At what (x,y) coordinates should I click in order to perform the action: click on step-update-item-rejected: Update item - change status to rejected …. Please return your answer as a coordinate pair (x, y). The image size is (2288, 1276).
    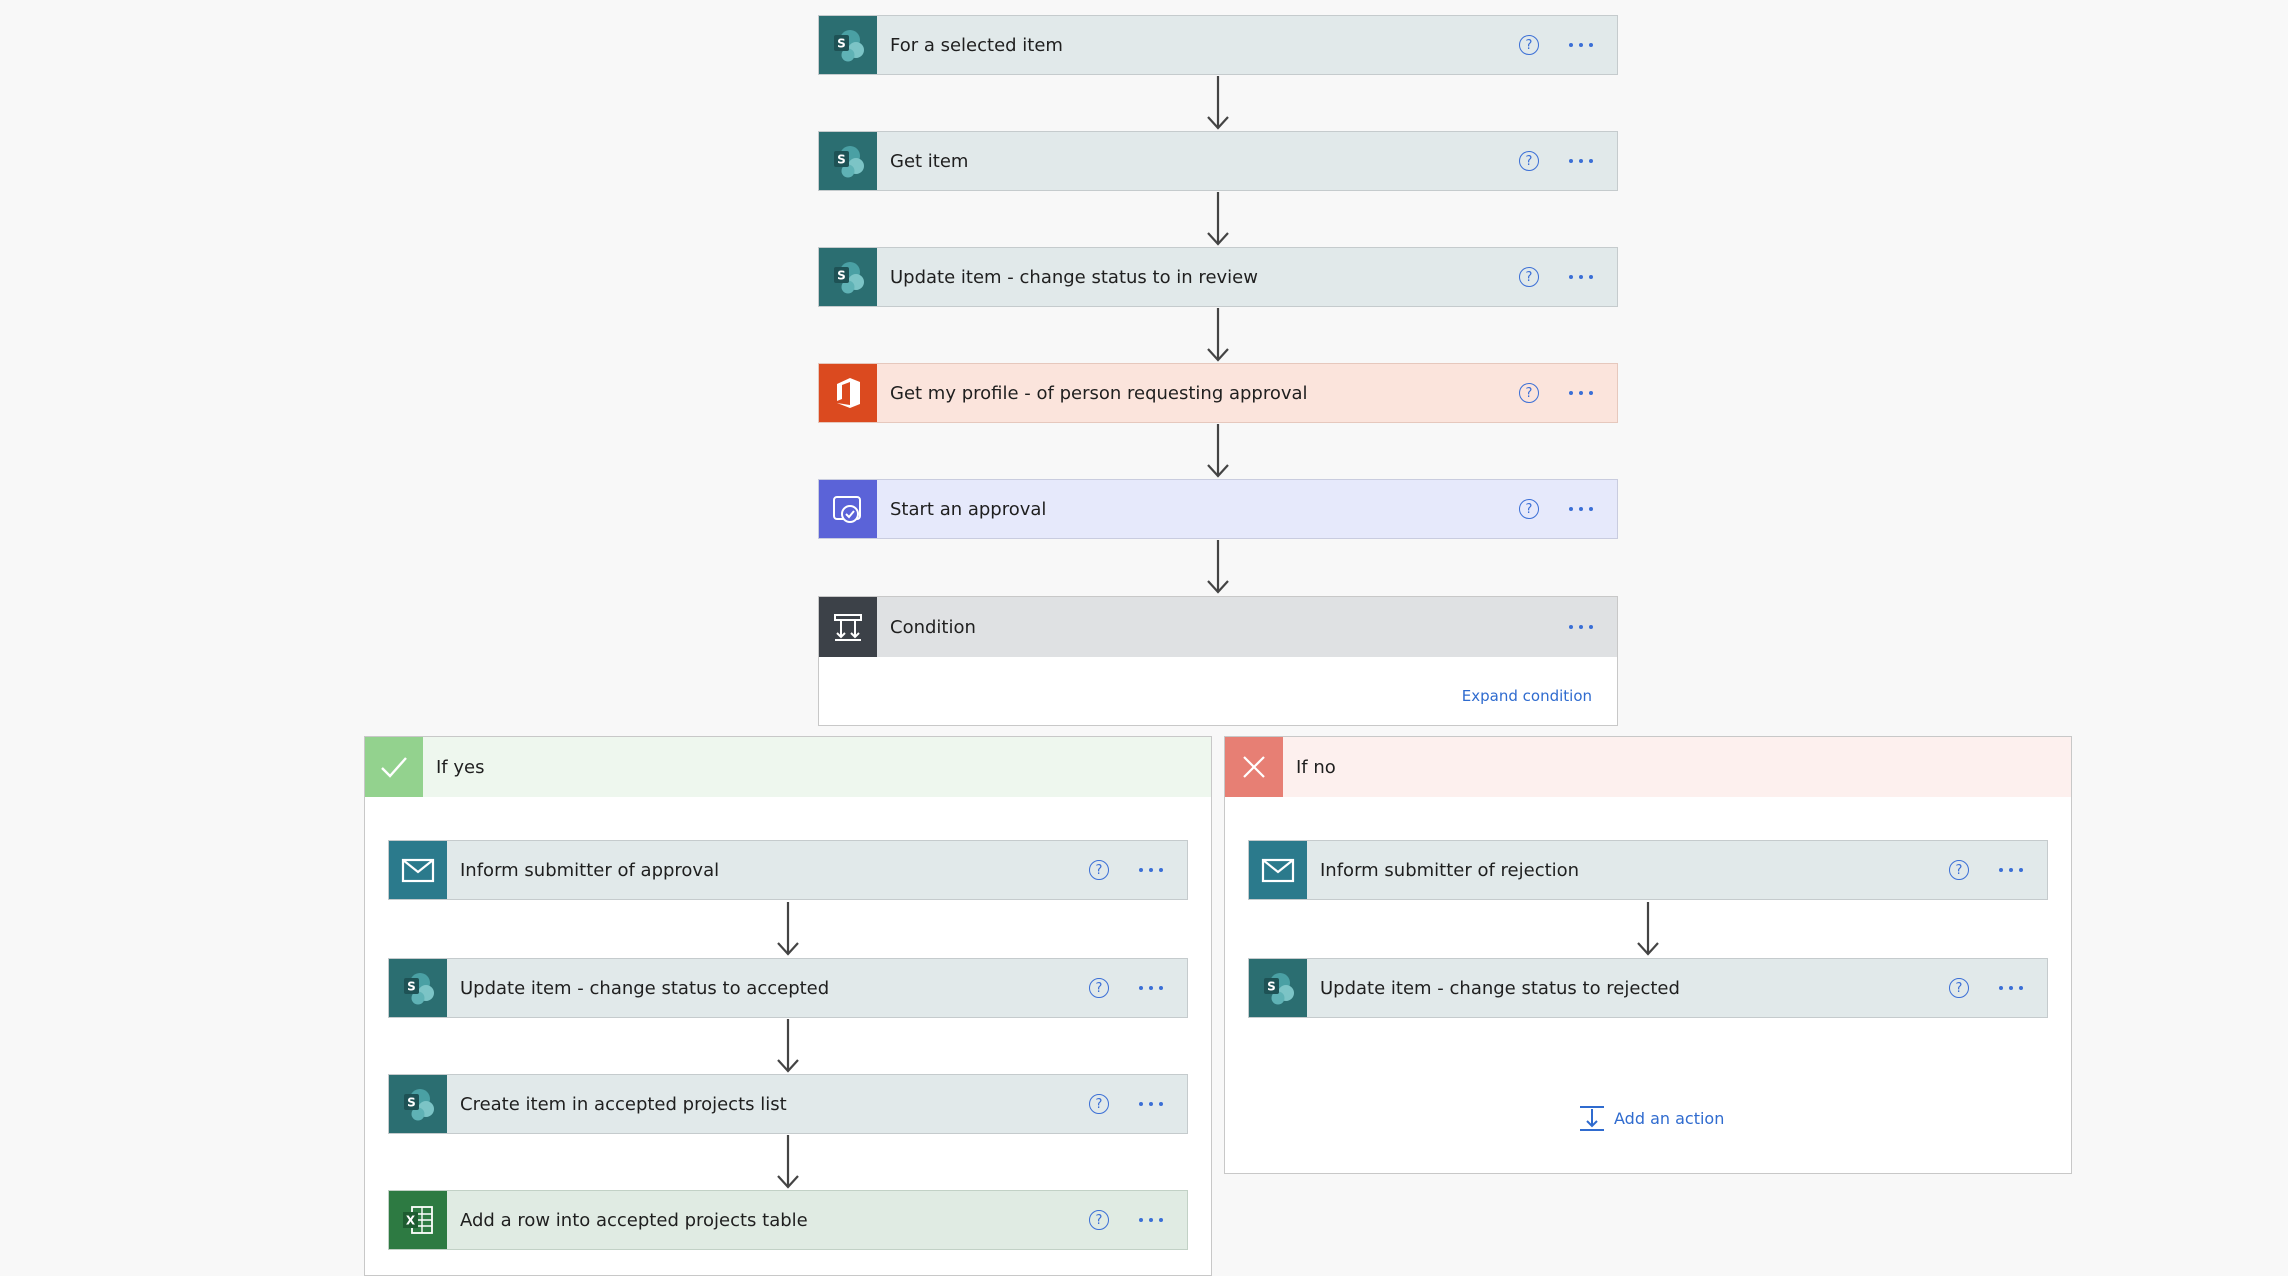
    Looking at the image, I should click on (1648, 988).